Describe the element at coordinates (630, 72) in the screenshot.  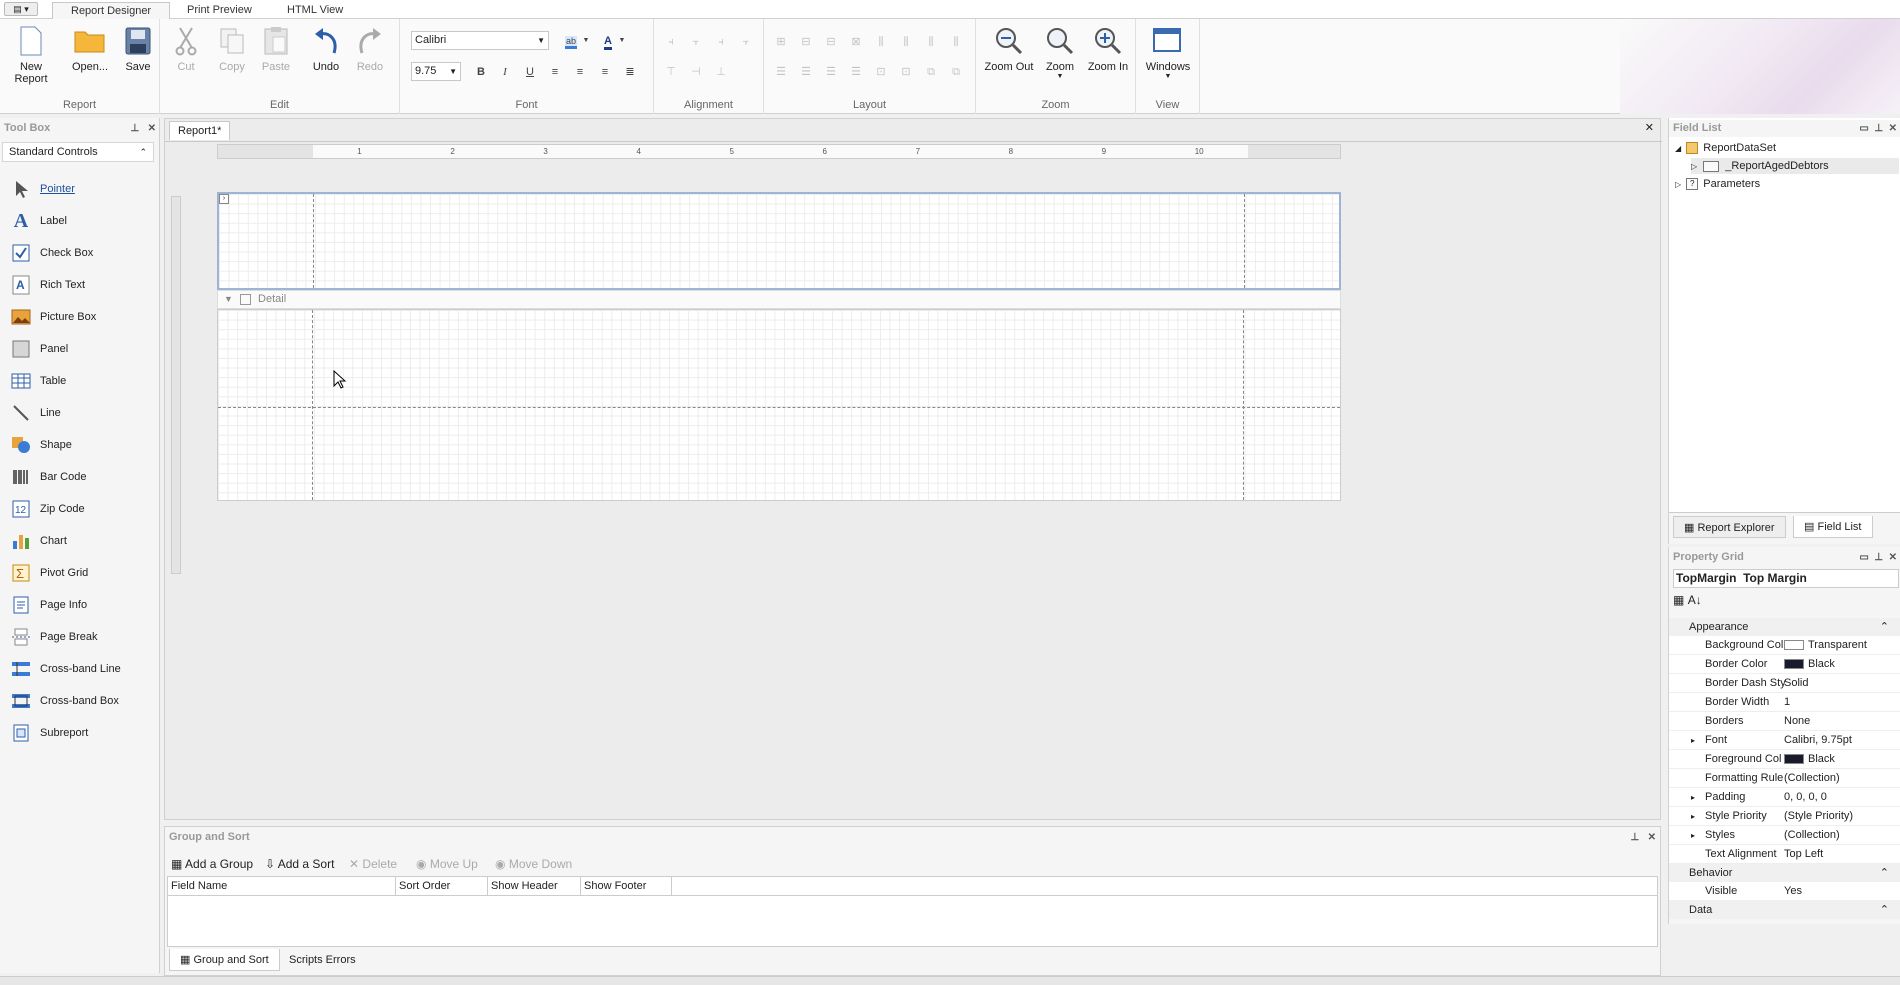
I see `justify-button: ≣` at that location.